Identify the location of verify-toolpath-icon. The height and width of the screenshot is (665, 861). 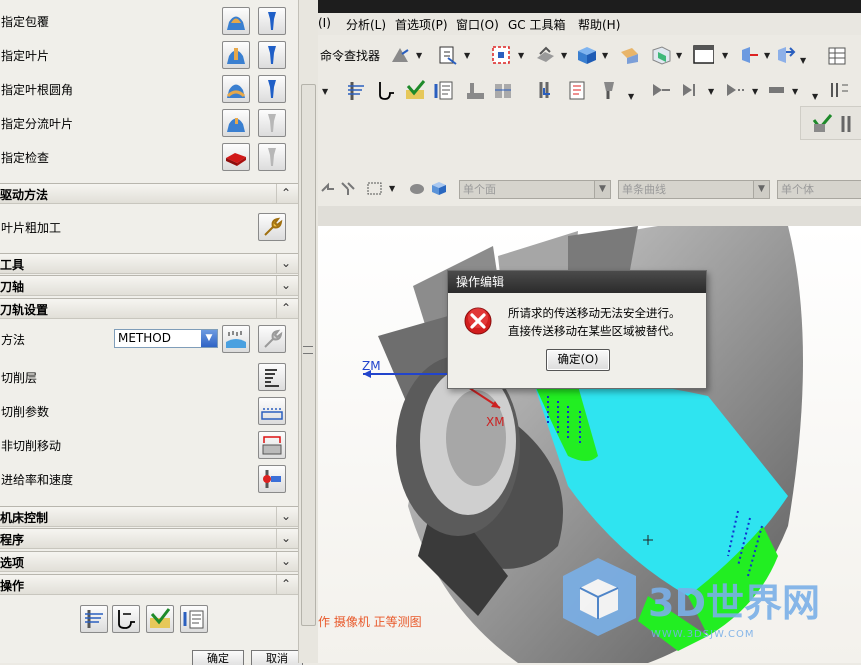
(415, 90).